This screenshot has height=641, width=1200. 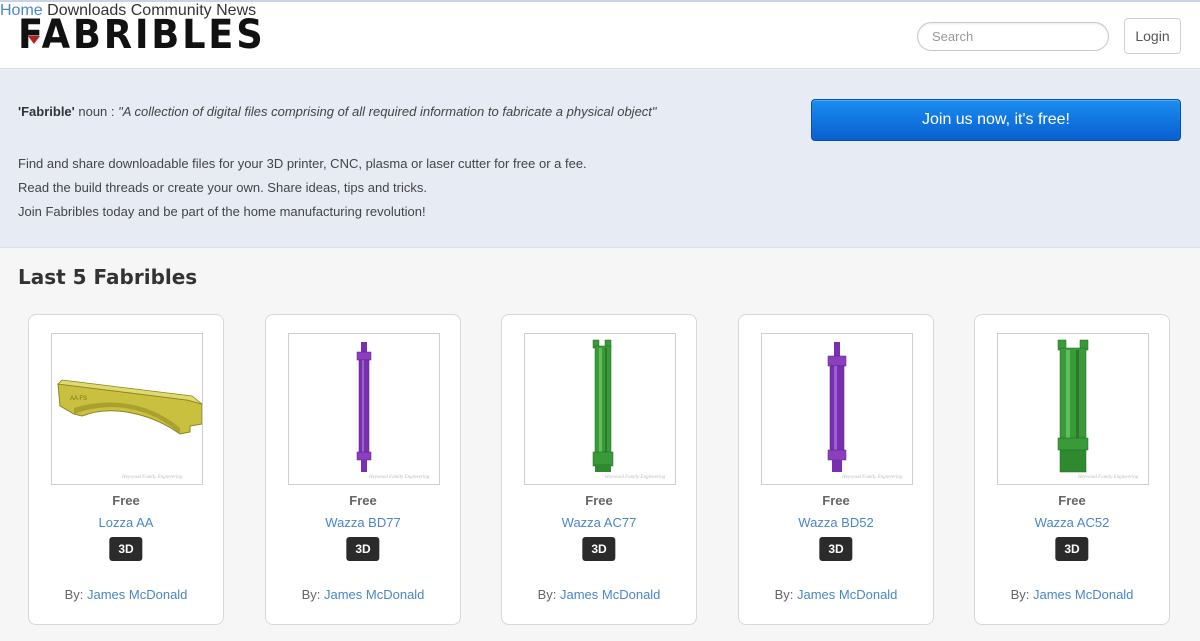 I want to click on fabrible-name-link: Wazza AC52, so click(x=1072, y=522).